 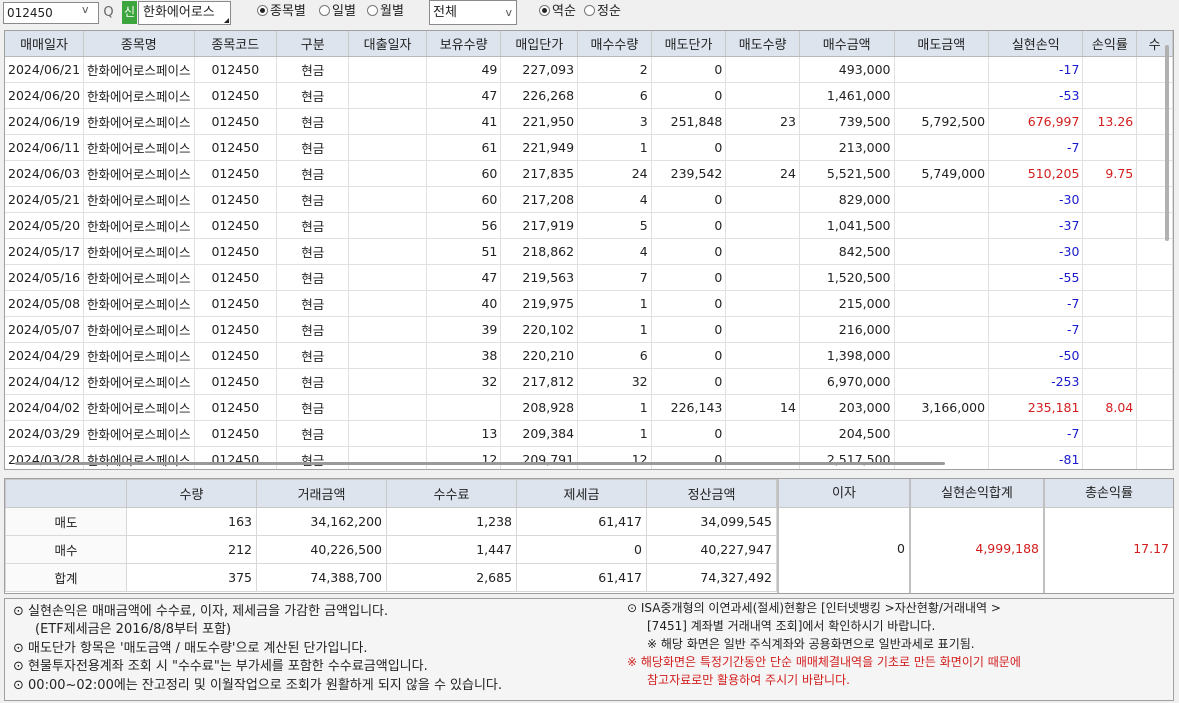 What do you see at coordinates (581, 577) in the screenshot?
I see `summary-cell: 61,417` at bounding box center [581, 577].